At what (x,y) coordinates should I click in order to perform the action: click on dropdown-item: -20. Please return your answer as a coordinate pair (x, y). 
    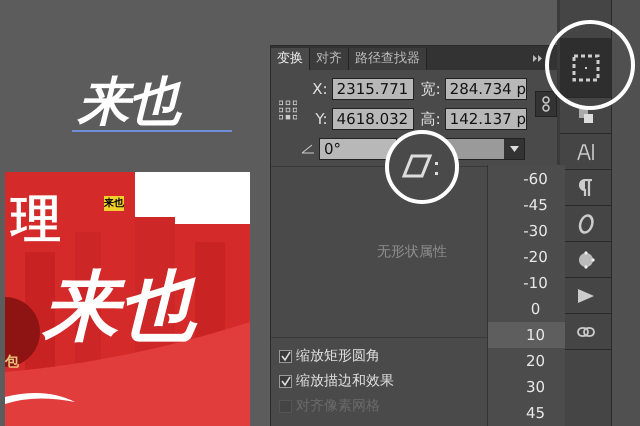
    Looking at the image, I should click on (526, 257).